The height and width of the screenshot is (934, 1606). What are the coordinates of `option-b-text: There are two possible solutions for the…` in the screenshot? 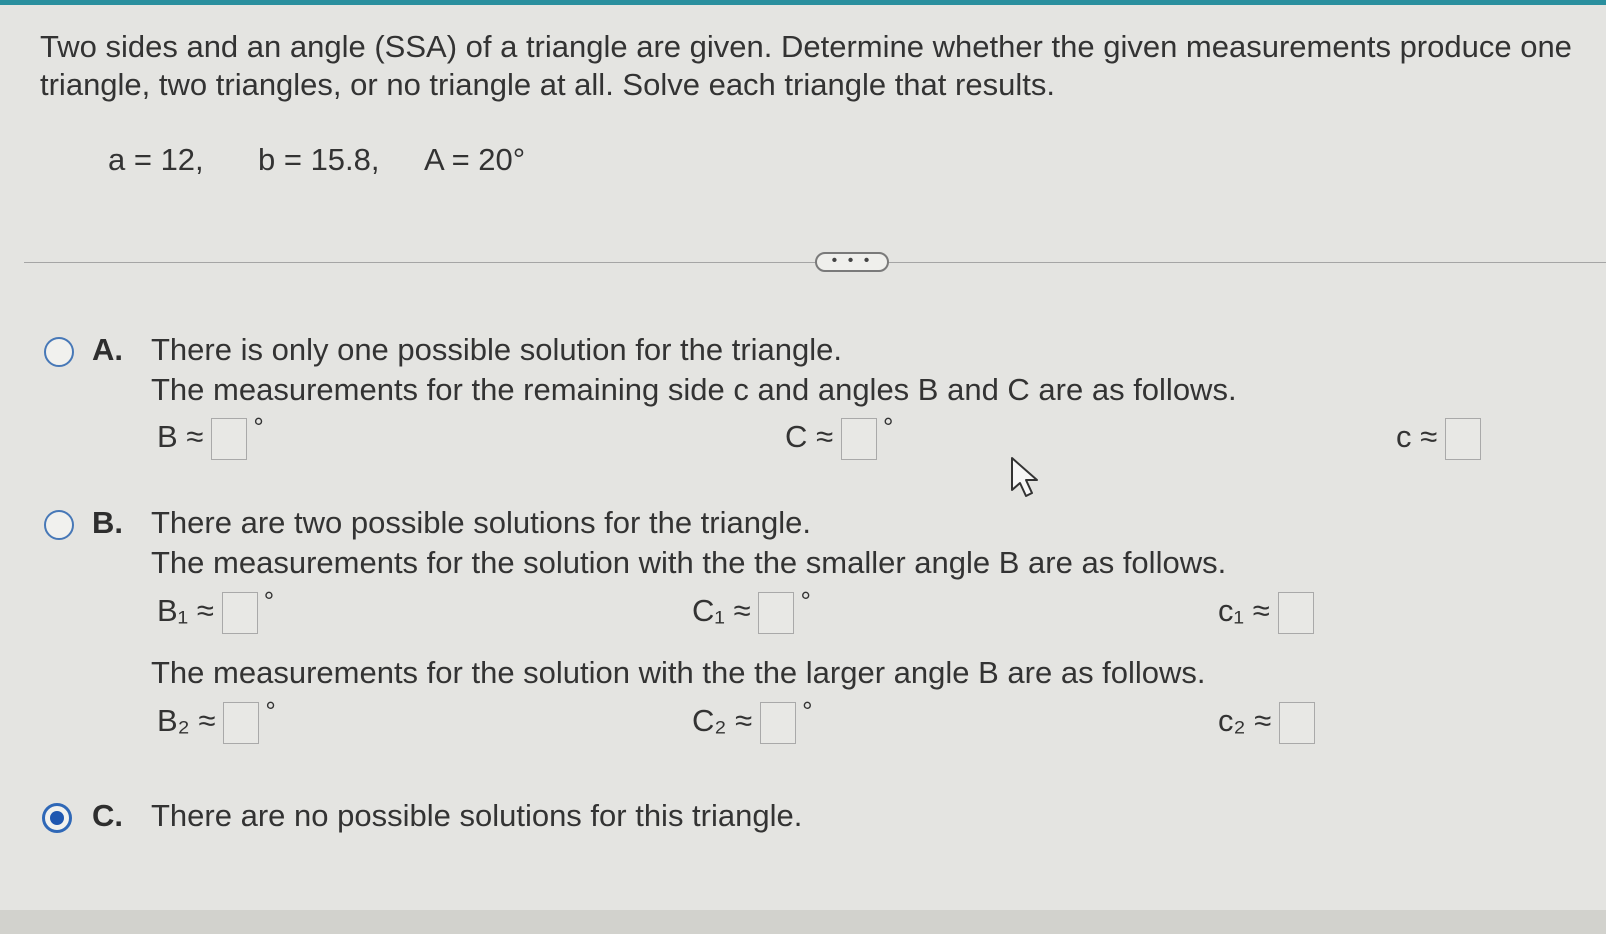 It's located at (481, 522).